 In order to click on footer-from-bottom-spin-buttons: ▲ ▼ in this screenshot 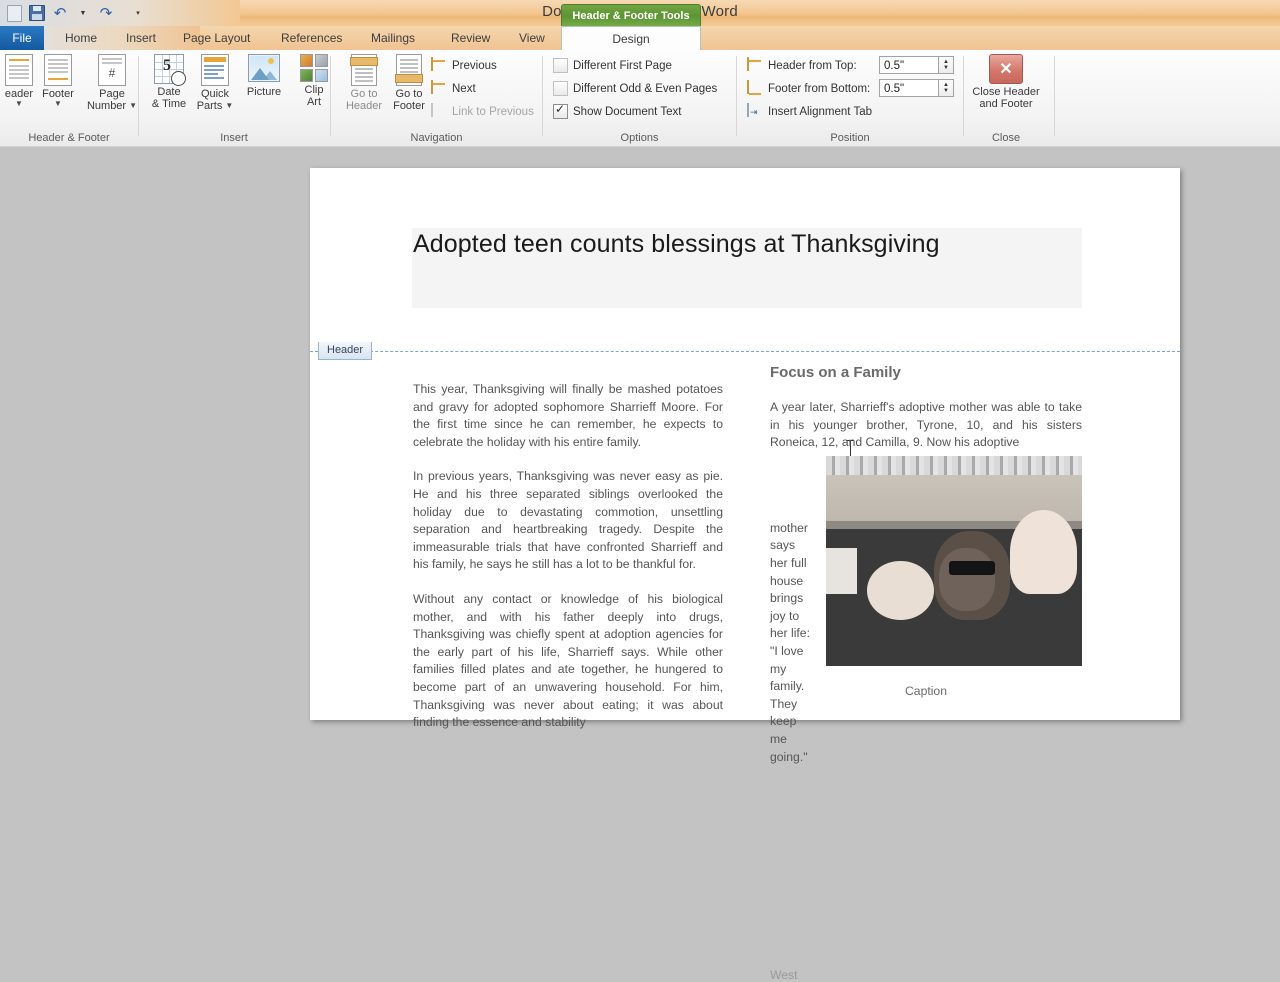, I will do `click(946, 88)`.